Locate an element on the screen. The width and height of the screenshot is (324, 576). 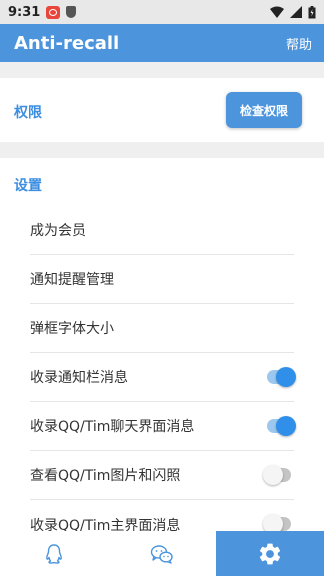
qq-main-toggle is located at coordinates (277, 524).